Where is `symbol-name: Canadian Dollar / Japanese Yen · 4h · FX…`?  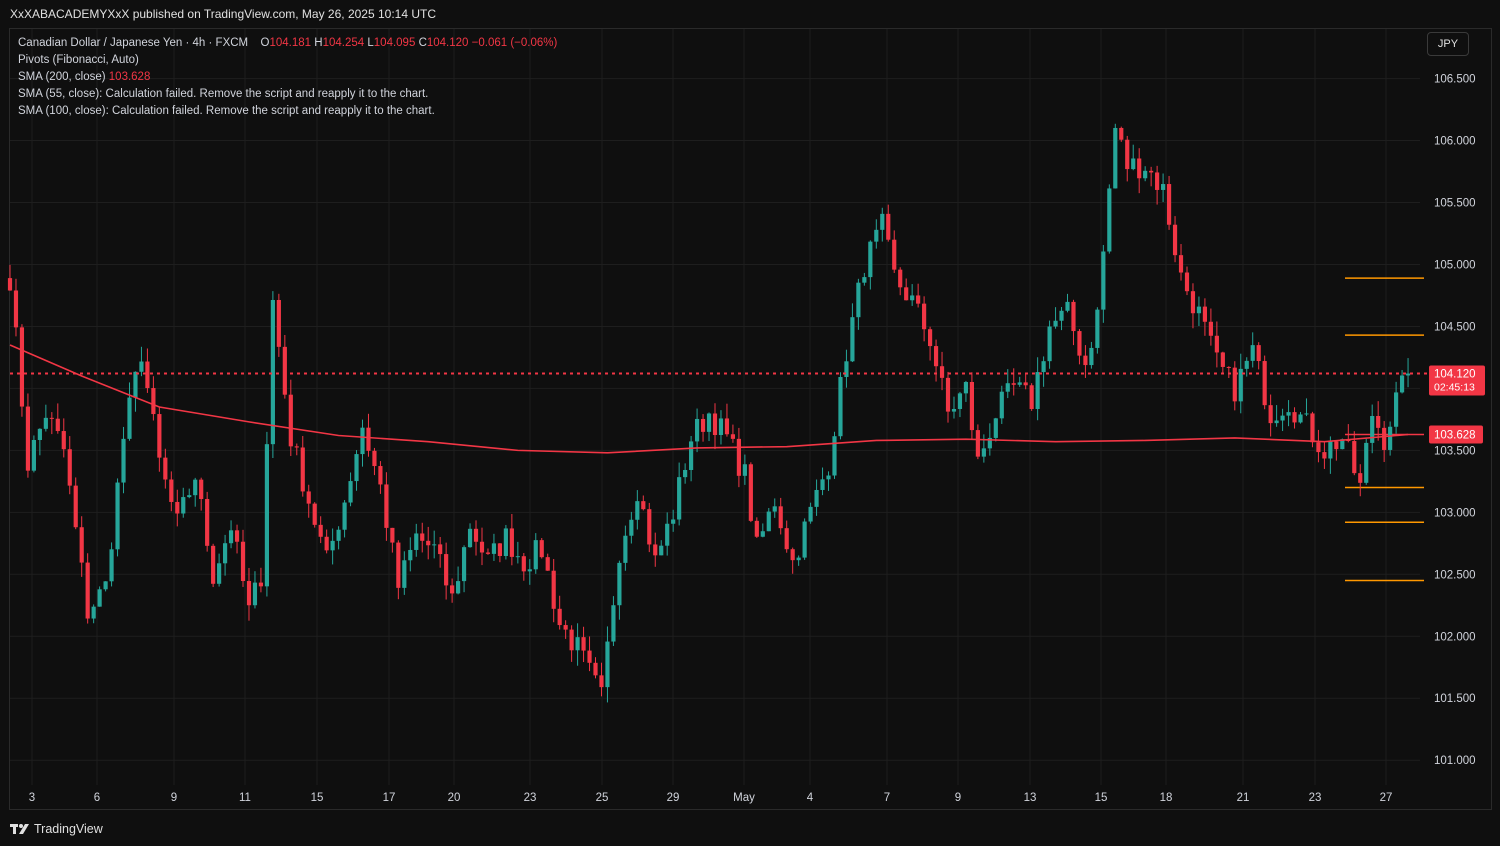 symbol-name: Canadian Dollar / Japanese Yen · 4h · FX… is located at coordinates (133, 43).